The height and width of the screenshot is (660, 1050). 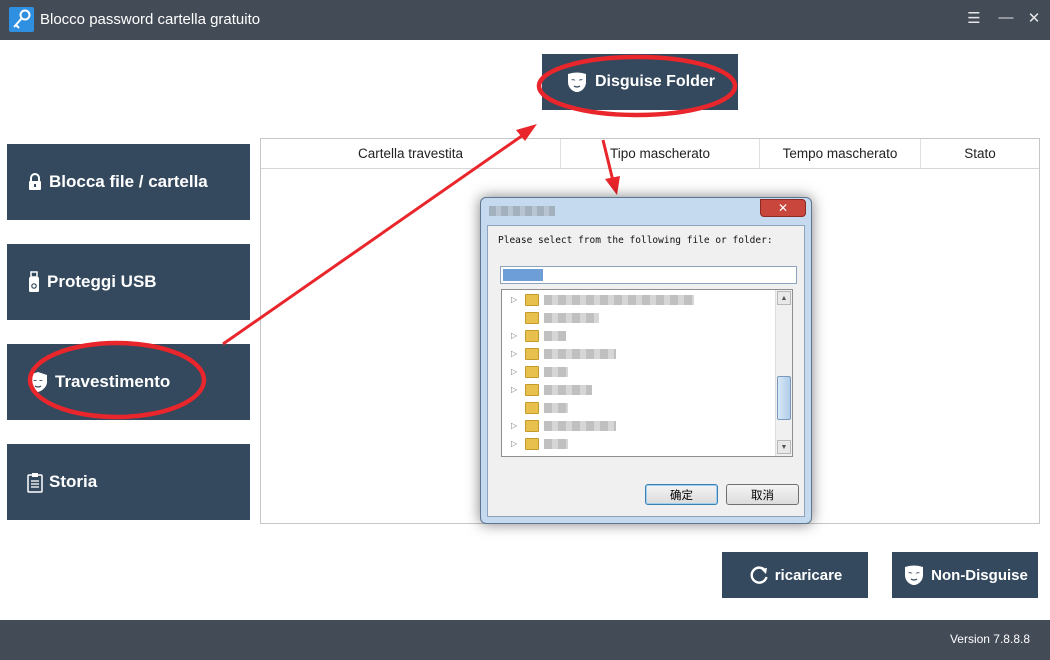 I want to click on mask-shield-icon, so click(x=38, y=382).